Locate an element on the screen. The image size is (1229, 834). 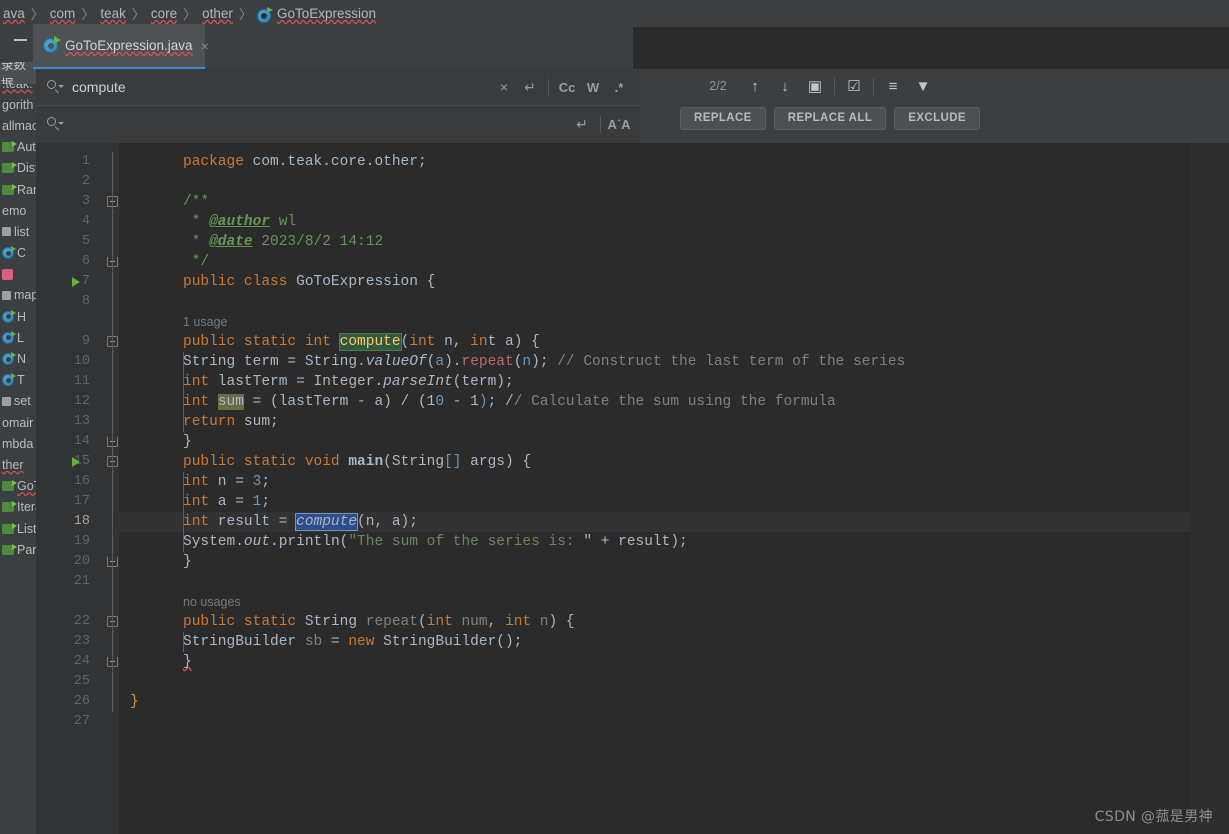
sidebar-item-c: C is located at coordinates (18, 253).